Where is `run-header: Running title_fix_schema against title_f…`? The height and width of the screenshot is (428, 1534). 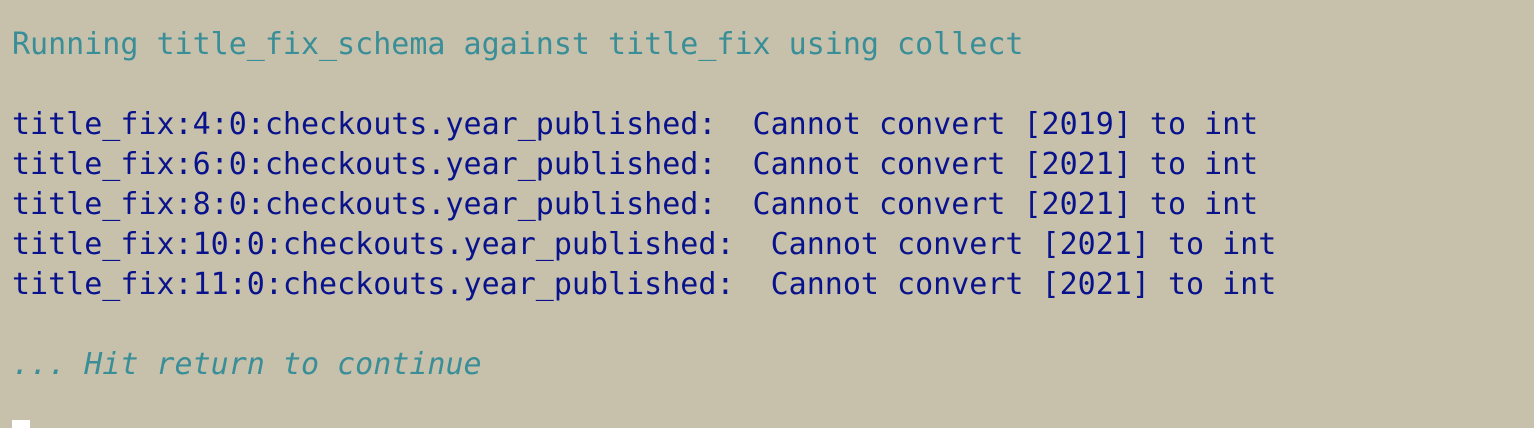 run-header: Running title_fix_schema against title_f… is located at coordinates (518, 44).